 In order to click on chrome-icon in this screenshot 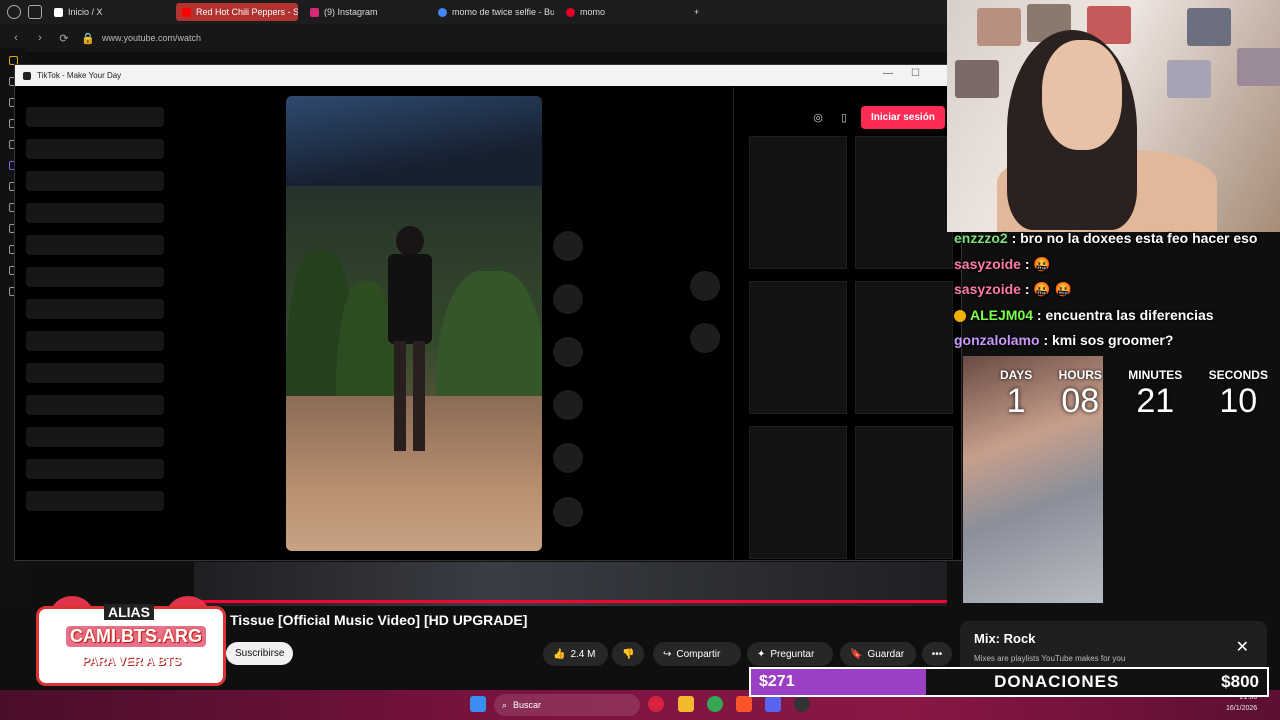, I will do `click(715, 704)`.